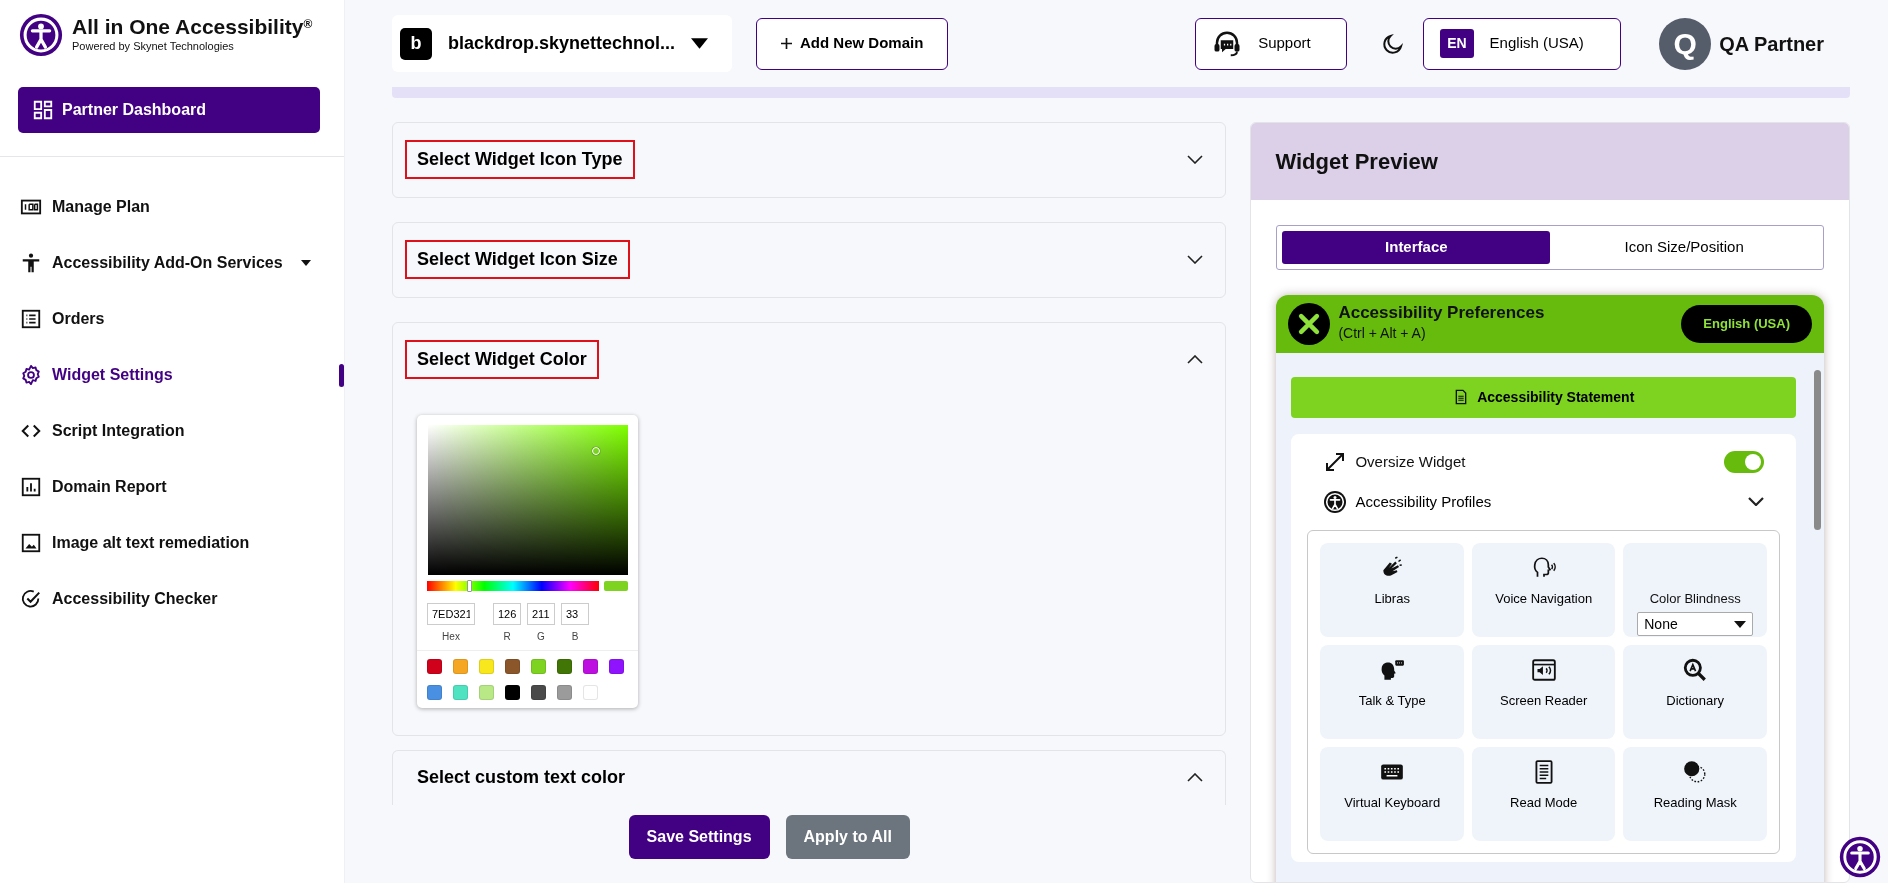 This screenshot has height=883, width=1888. What do you see at coordinates (1543, 501) in the screenshot?
I see `profiles-row: Accessibility Profiles` at bounding box center [1543, 501].